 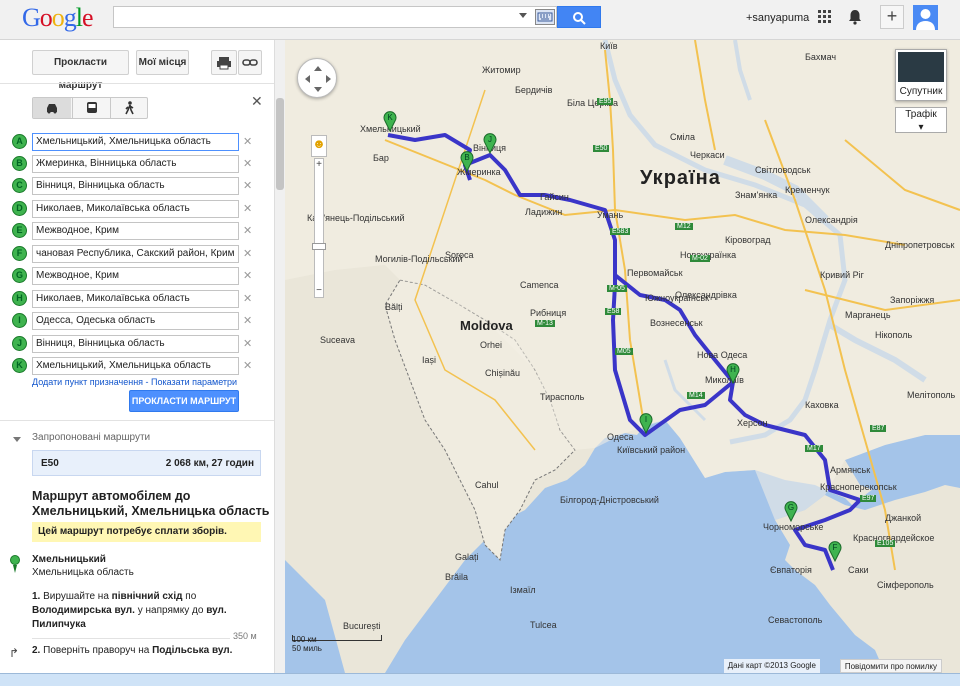 What do you see at coordinates (858, 487) in the screenshot?
I see `city-label: Красноперекопськ` at bounding box center [858, 487].